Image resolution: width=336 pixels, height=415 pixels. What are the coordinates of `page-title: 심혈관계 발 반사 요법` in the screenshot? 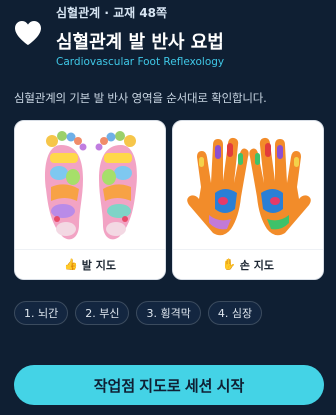 It's located at (140, 42).